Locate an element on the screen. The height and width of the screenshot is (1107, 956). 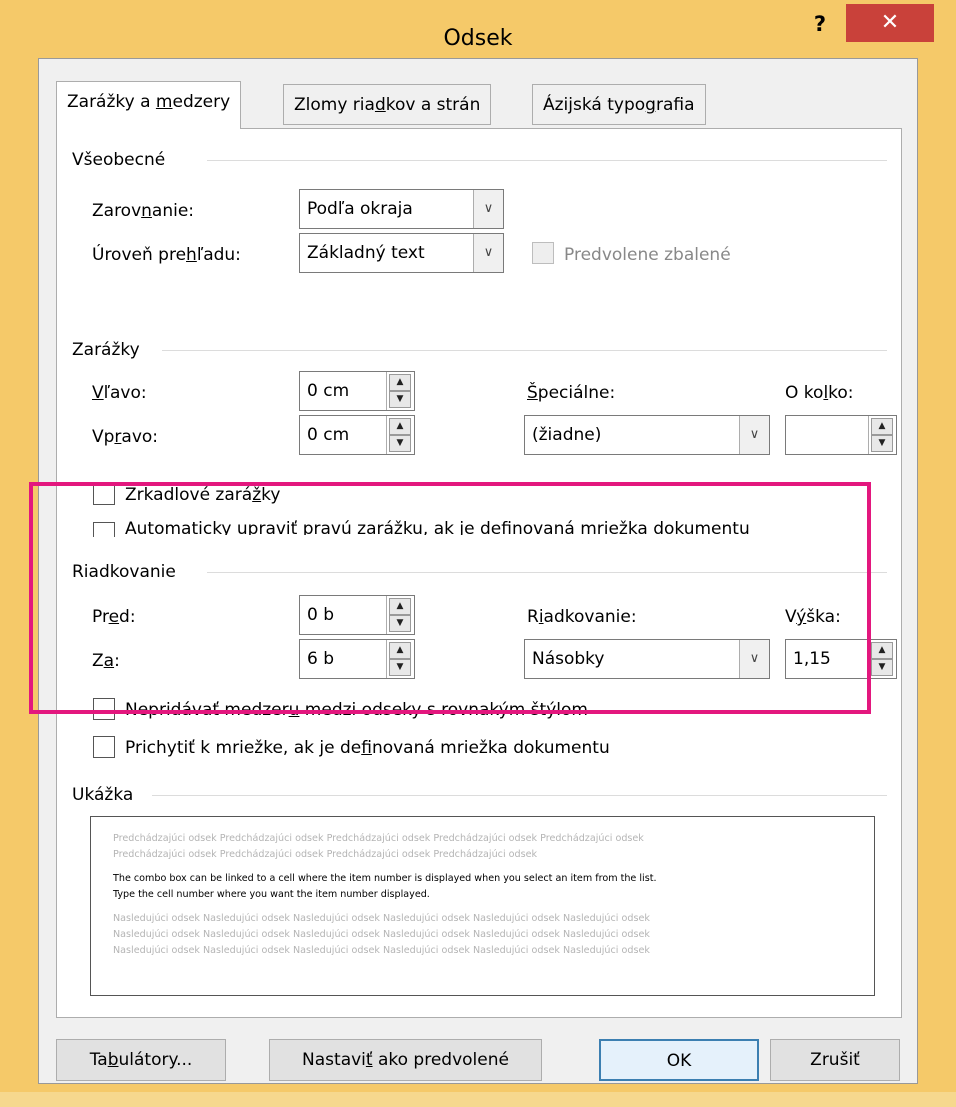
label-text: Zrušiť is located at coordinates (835, 1060).